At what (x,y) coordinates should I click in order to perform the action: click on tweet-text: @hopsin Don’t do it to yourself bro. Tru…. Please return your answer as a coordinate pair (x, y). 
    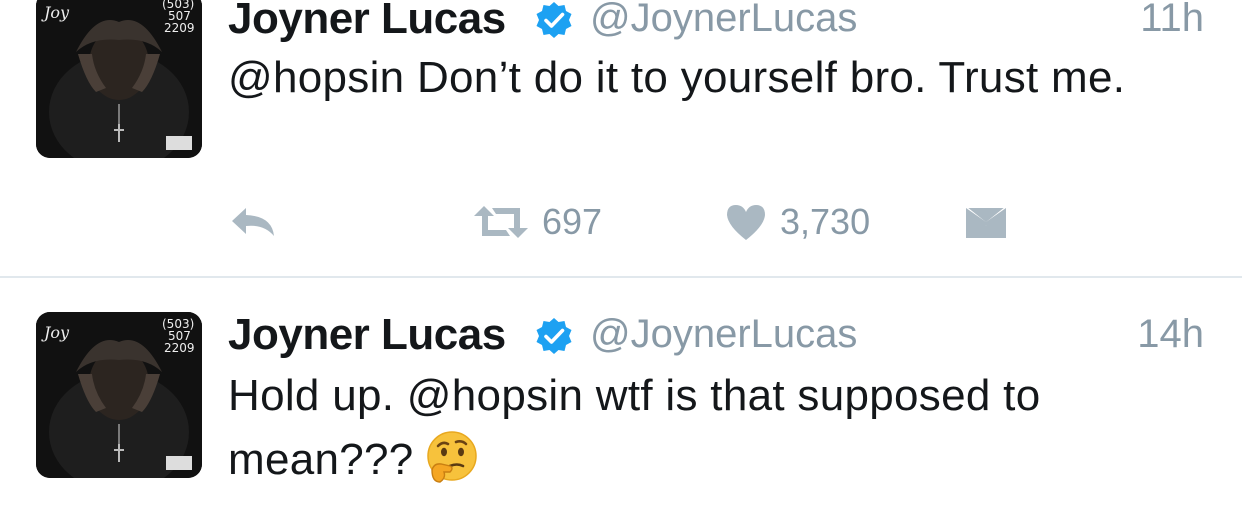
    Looking at the image, I should click on (677, 77).